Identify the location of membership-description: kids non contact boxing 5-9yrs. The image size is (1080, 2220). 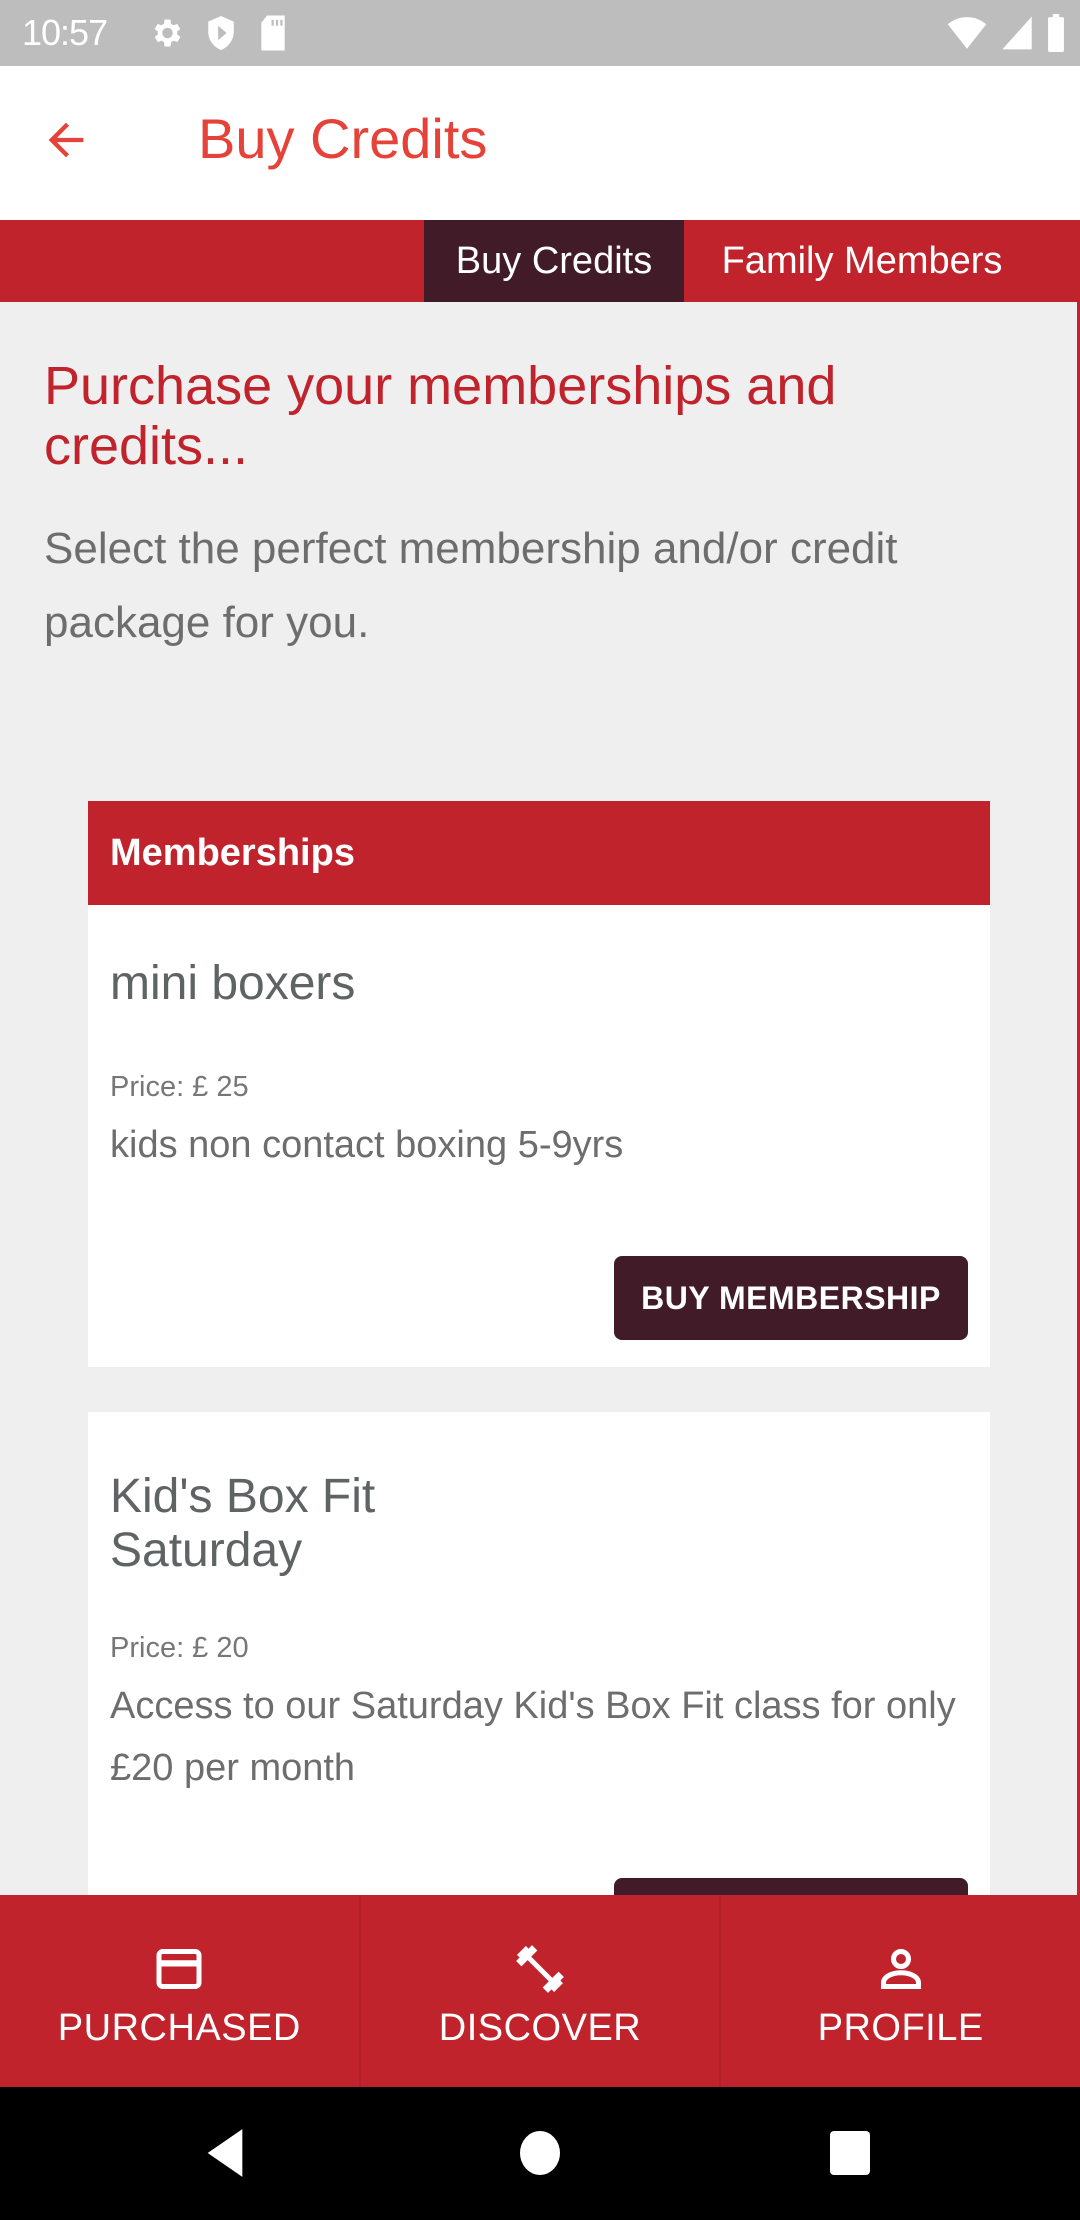
(367, 1145).